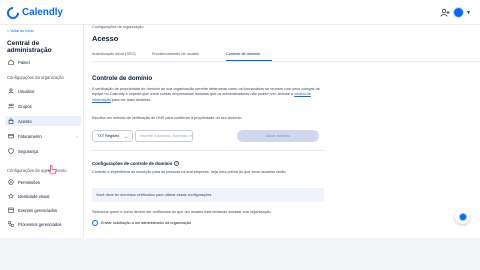 Image resolution: width=480 pixels, height=270 pixels. What do you see at coordinates (25, 106) in the screenshot?
I see `sidebar-item-label: Grupos` at bounding box center [25, 106].